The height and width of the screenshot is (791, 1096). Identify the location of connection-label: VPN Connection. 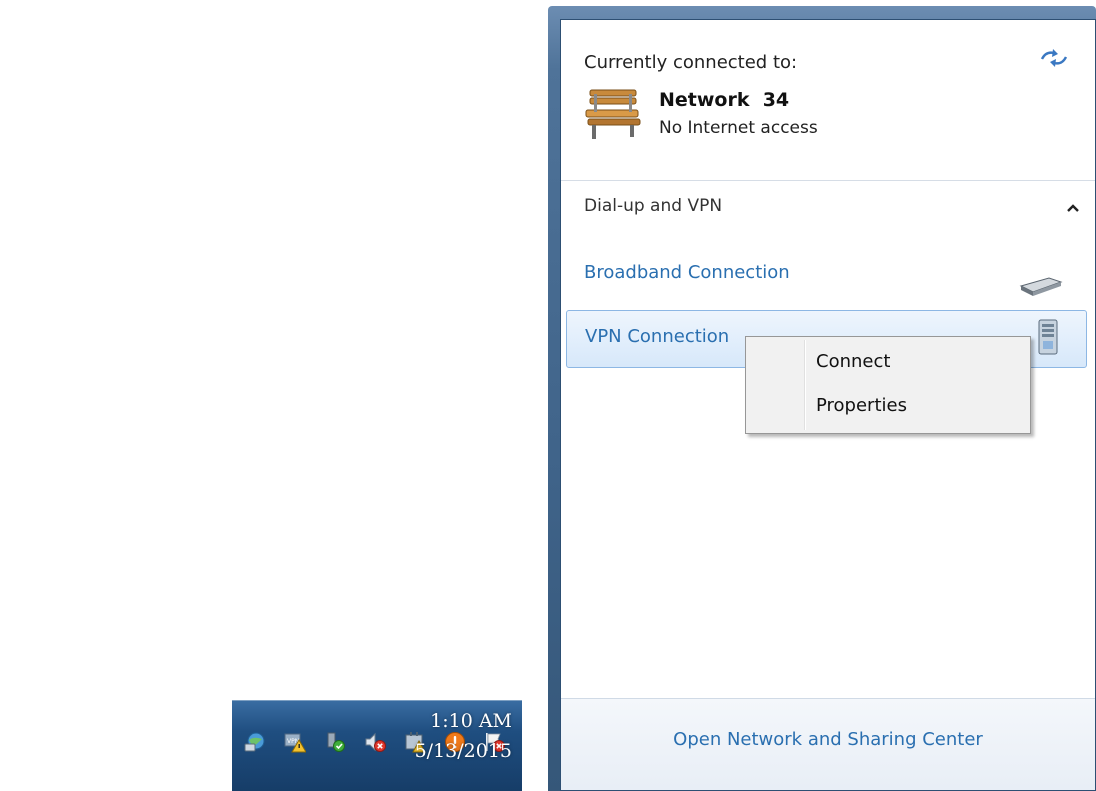
(657, 336).